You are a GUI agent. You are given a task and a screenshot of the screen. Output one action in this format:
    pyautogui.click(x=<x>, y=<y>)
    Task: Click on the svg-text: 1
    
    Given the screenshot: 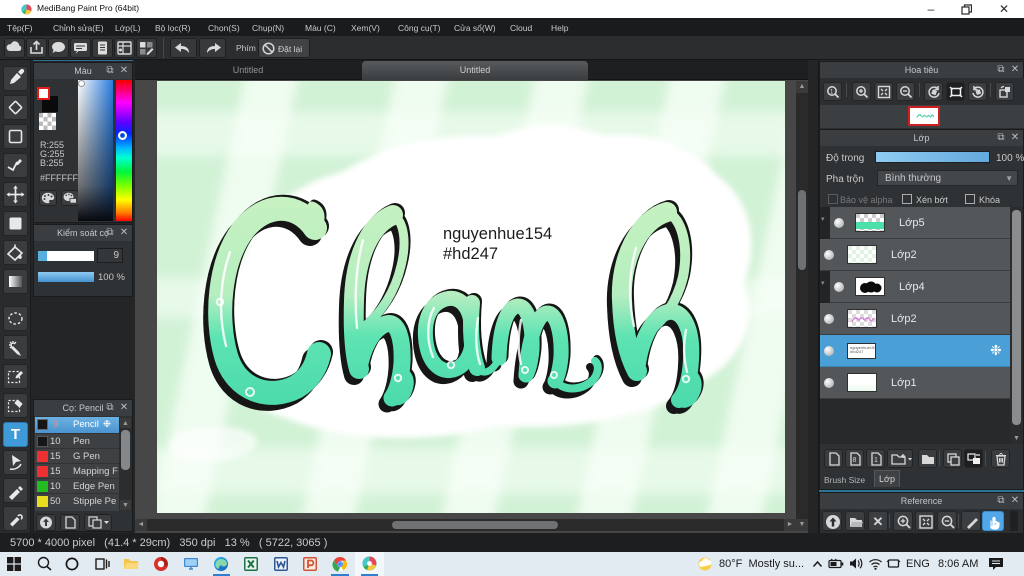 What is the action you would take?
    pyautogui.click(x=876, y=460)
    